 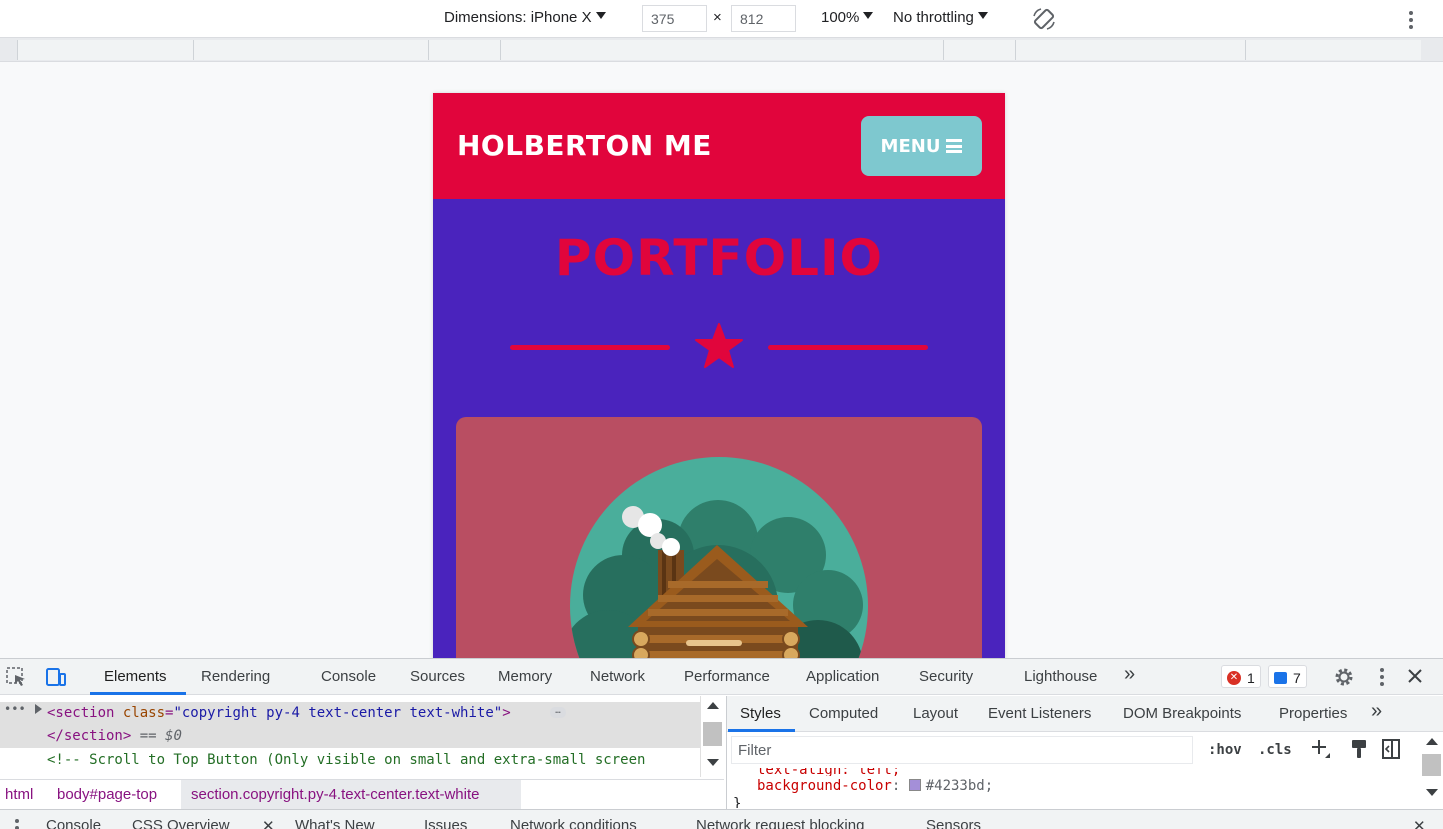 I want to click on tab-dom-breakpoints: DOM Breakpoints, so click(x=1182, y=713).